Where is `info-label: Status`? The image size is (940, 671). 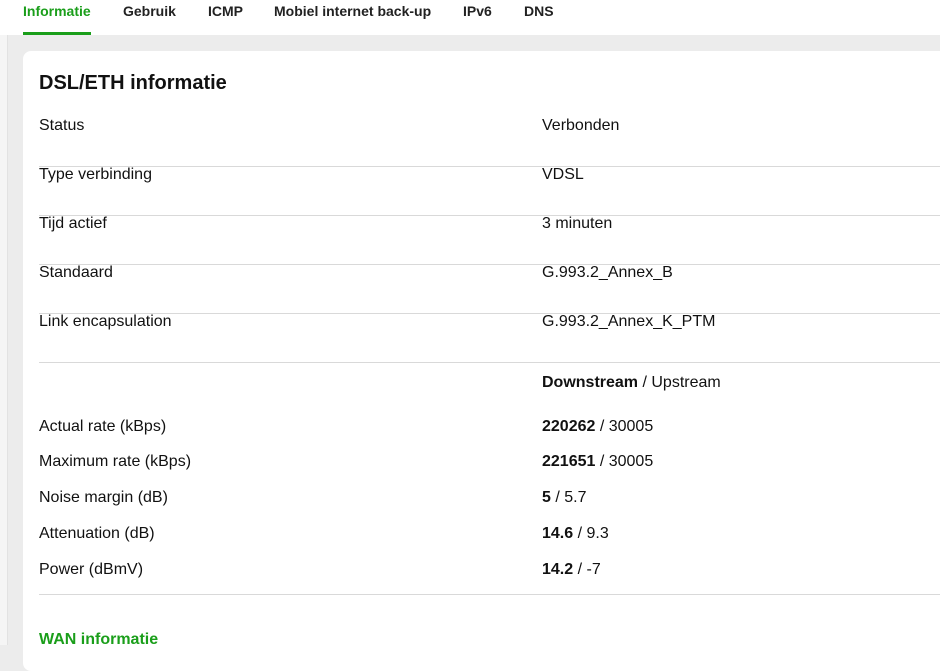 info-label: Status is located at coordinates (62, 125).